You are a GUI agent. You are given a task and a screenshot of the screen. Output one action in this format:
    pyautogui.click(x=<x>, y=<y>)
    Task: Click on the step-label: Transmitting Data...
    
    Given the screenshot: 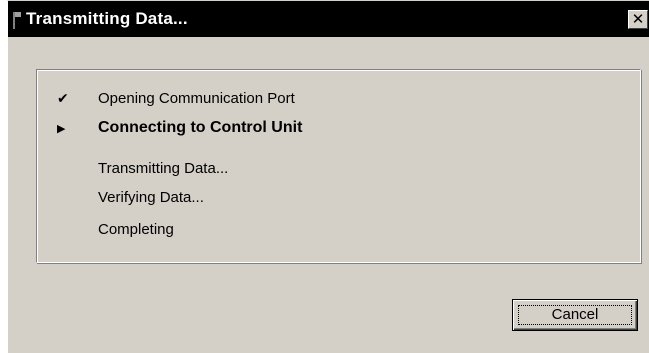 What is the action you would take?
    pyautogui.click(x=163, y=168)
    